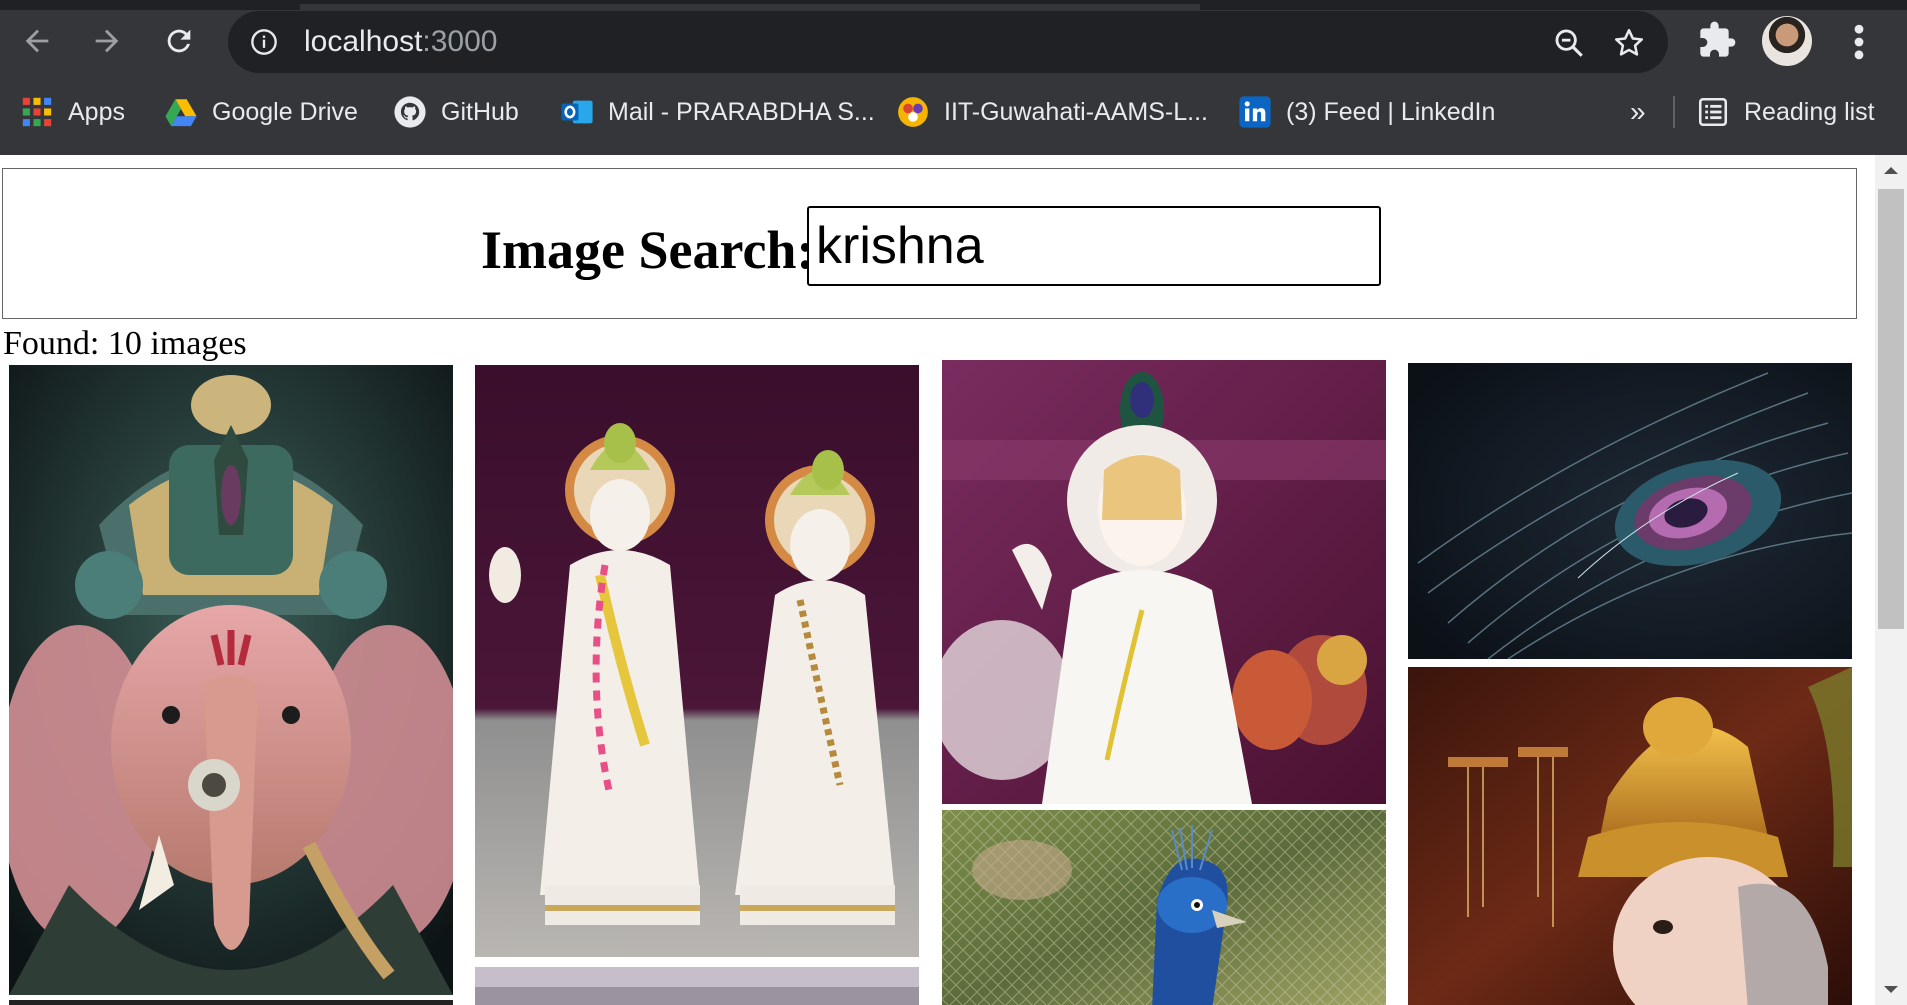  Describe the element at coordinates (1859, 42) in the screenshot. I see `kebab-menu-icon` at that location.